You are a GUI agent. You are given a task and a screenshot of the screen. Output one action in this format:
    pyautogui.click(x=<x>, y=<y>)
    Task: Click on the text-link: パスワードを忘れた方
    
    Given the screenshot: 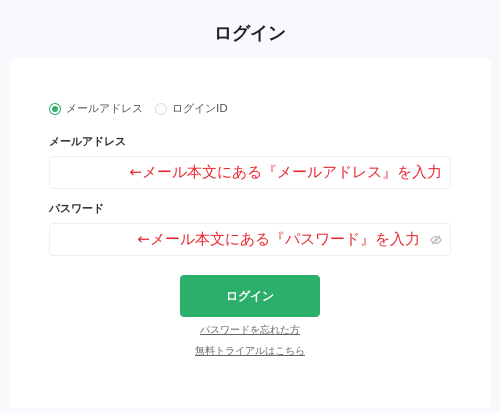 What is the action you would take?
    pyautogui.click(x=250, y=330)
    